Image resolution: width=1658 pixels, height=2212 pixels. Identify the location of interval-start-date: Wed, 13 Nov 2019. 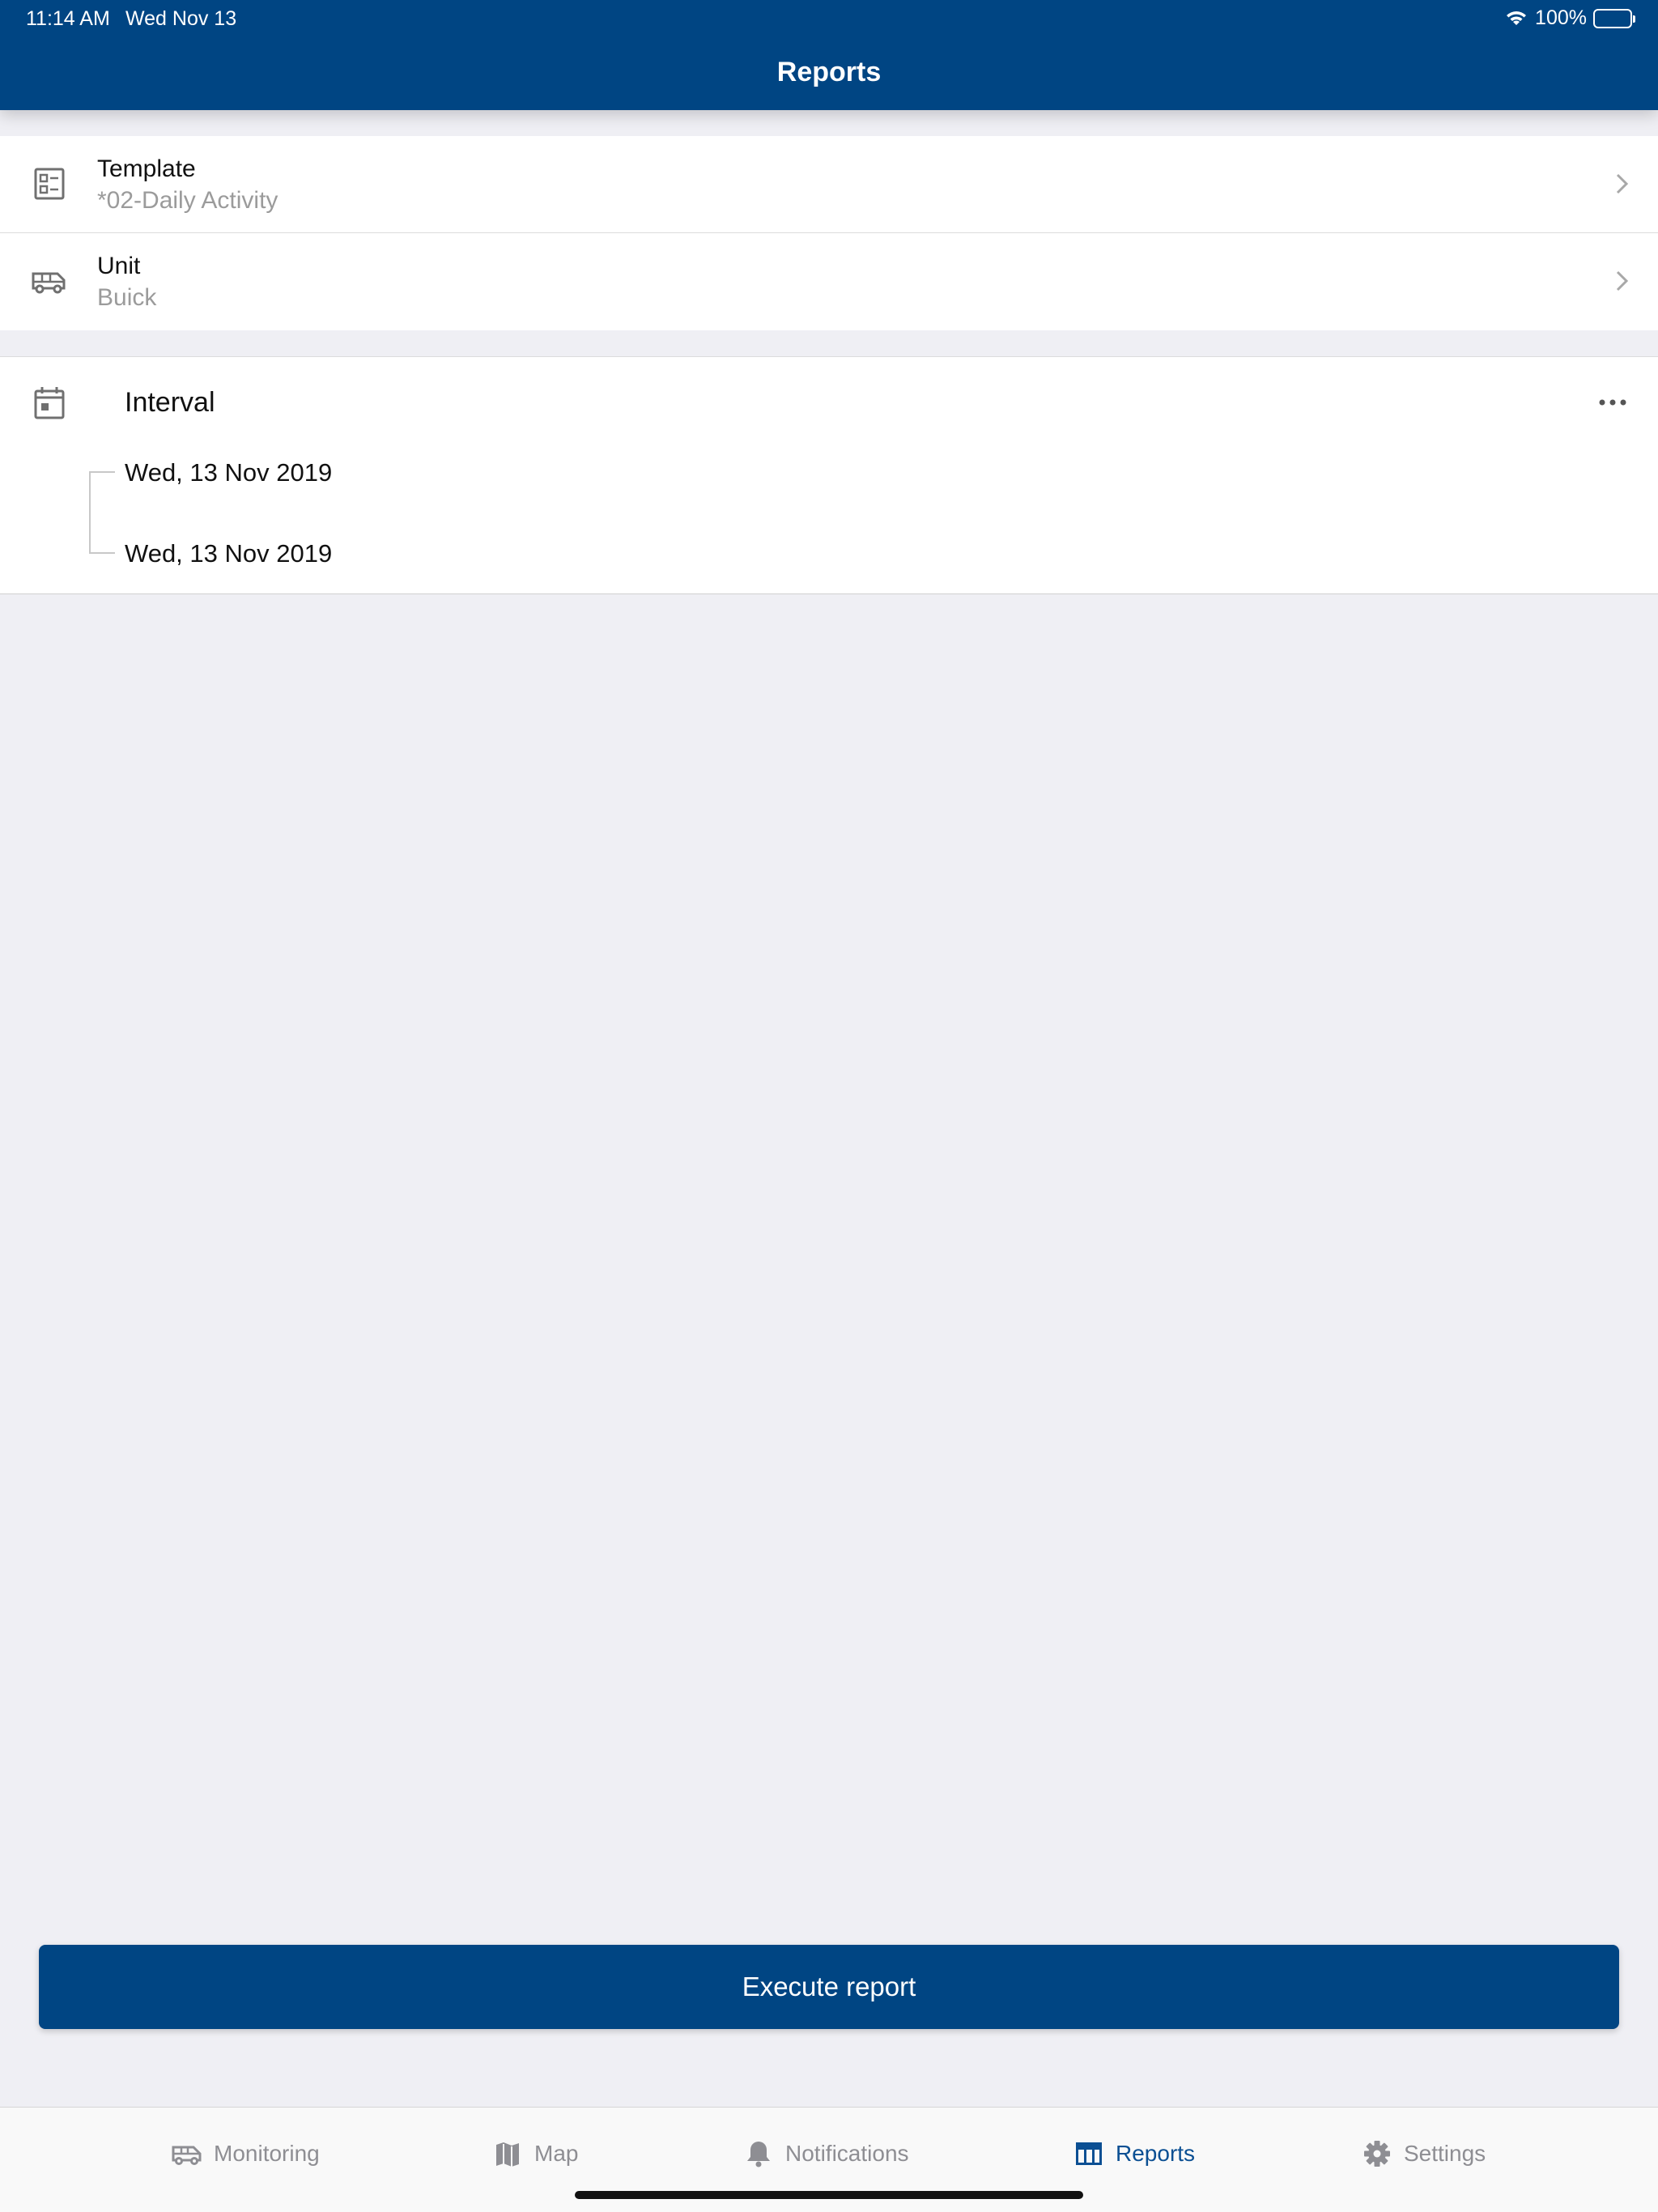
(228, 472).